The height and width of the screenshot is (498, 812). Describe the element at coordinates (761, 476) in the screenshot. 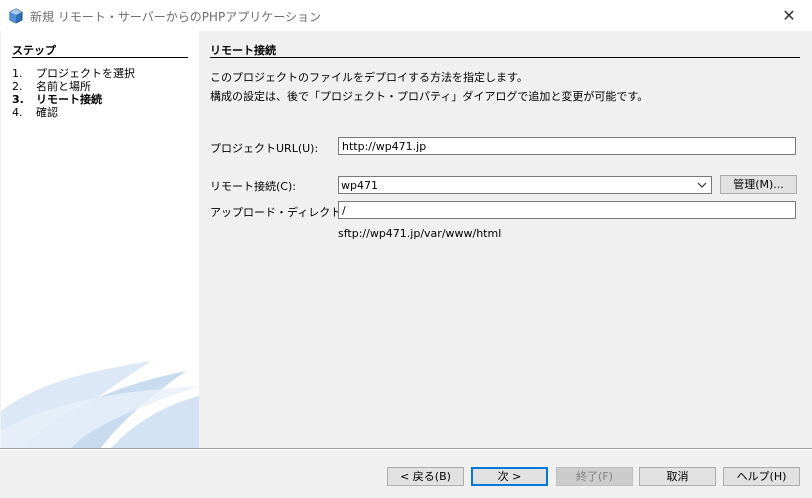

I see `help-button: ヘルプ(H)` at that location.